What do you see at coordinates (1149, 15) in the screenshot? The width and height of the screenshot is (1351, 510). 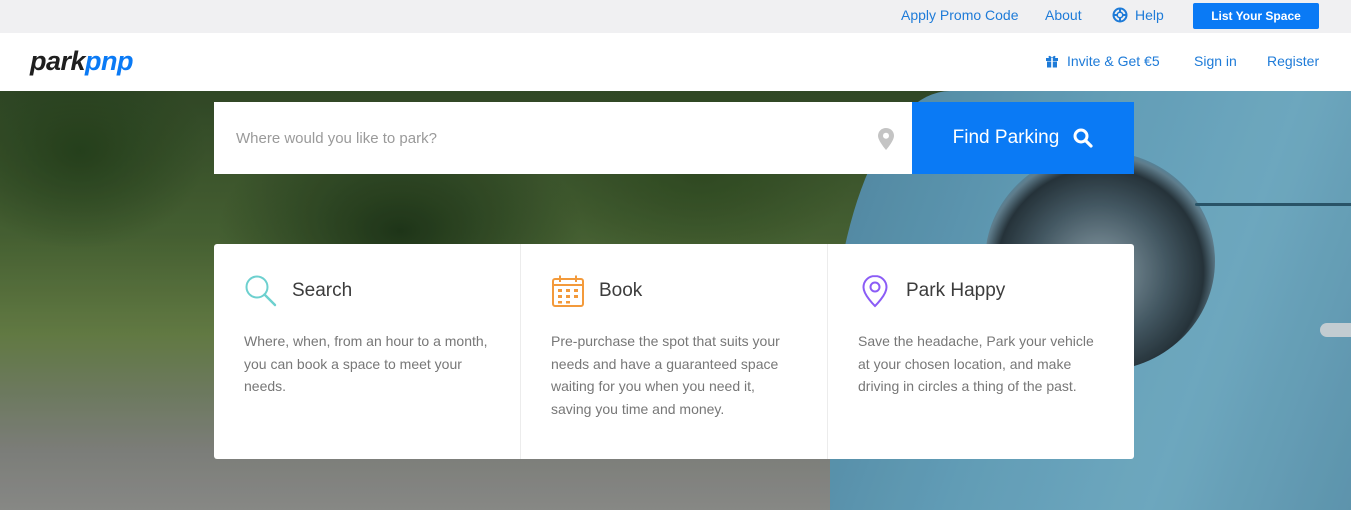 I see `help-label: Help` at bounding box center [1149, 15].